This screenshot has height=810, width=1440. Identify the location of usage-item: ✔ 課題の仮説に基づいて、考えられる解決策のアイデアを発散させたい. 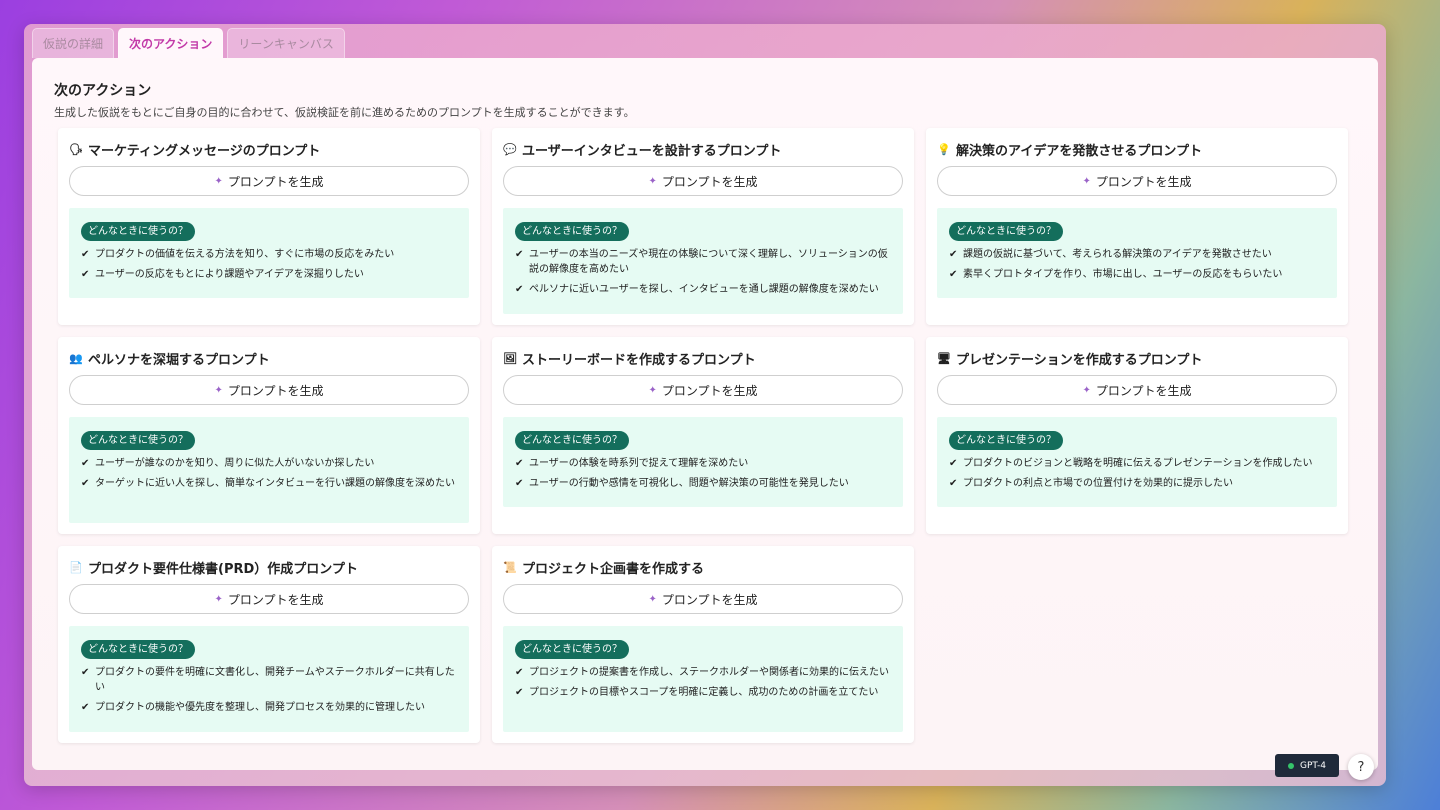
(1137, 254).